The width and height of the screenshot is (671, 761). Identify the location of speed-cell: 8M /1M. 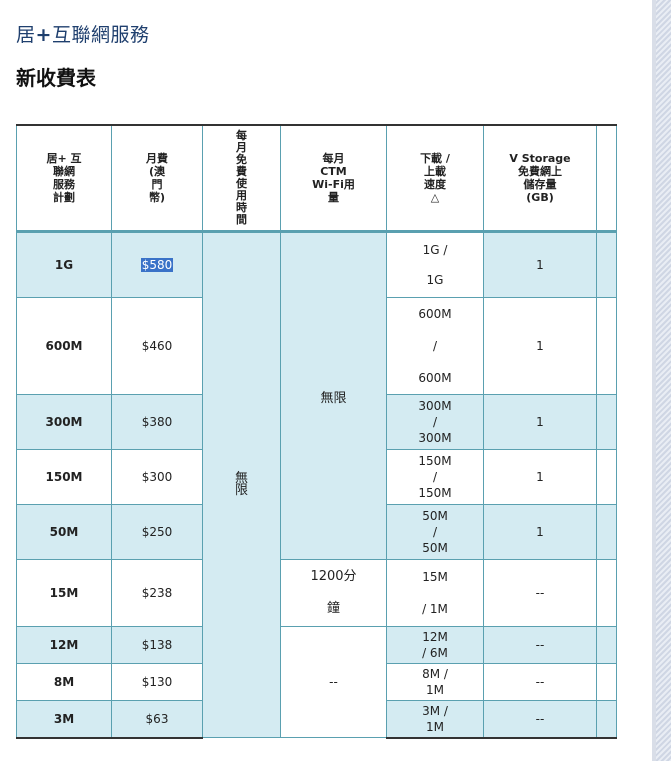
(435, 682).